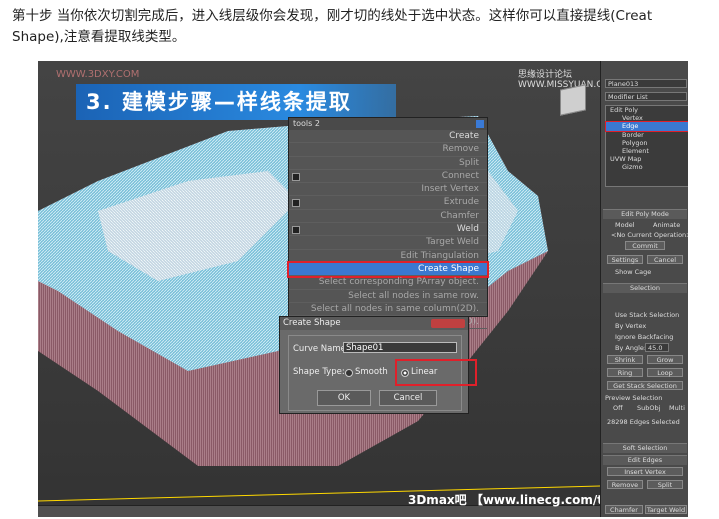 Image resolution: width=719 pixels, height=519 pixels. Describe the element at coordinates (647, 315) in the screenshot. I see `use-stack-selection-checkbox: Use Stack Selection` at that location.